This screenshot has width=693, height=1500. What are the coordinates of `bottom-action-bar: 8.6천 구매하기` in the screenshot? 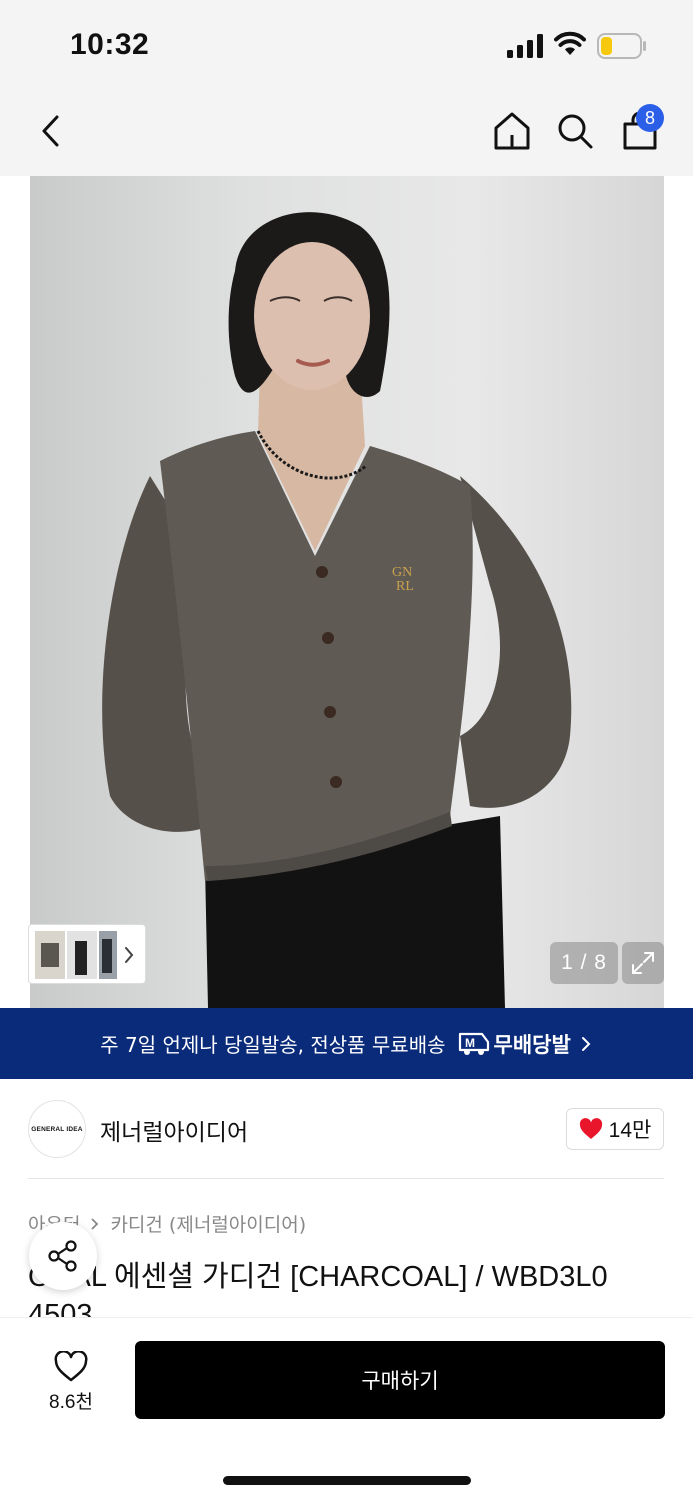 It's located at (346, 1408).